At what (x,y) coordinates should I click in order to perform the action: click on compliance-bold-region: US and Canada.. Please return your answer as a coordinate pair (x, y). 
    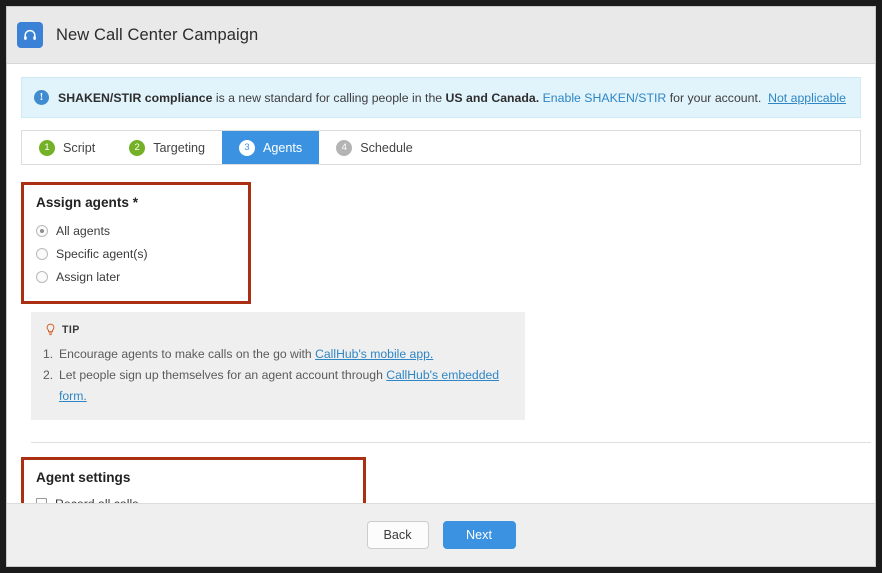
    Looking at the image, I should click on (492, 97).